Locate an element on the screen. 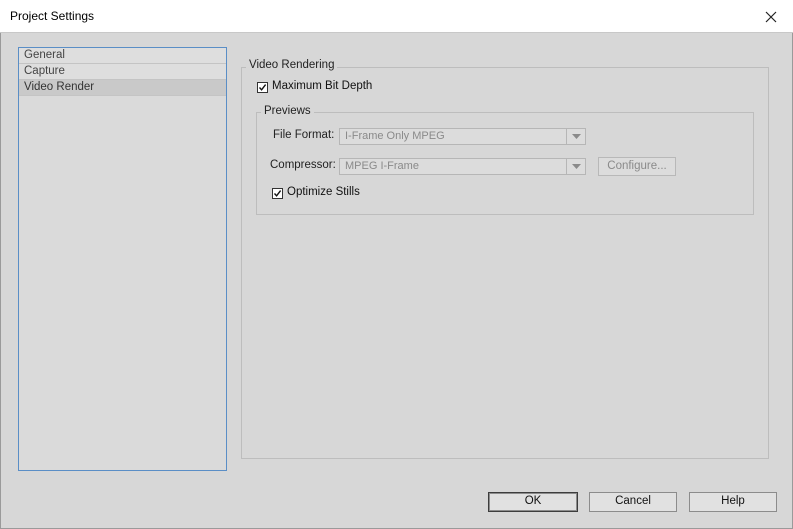 The image size is (793, 529). compressor-value: MPEG I-Frame is located at coordinates (382, 166).